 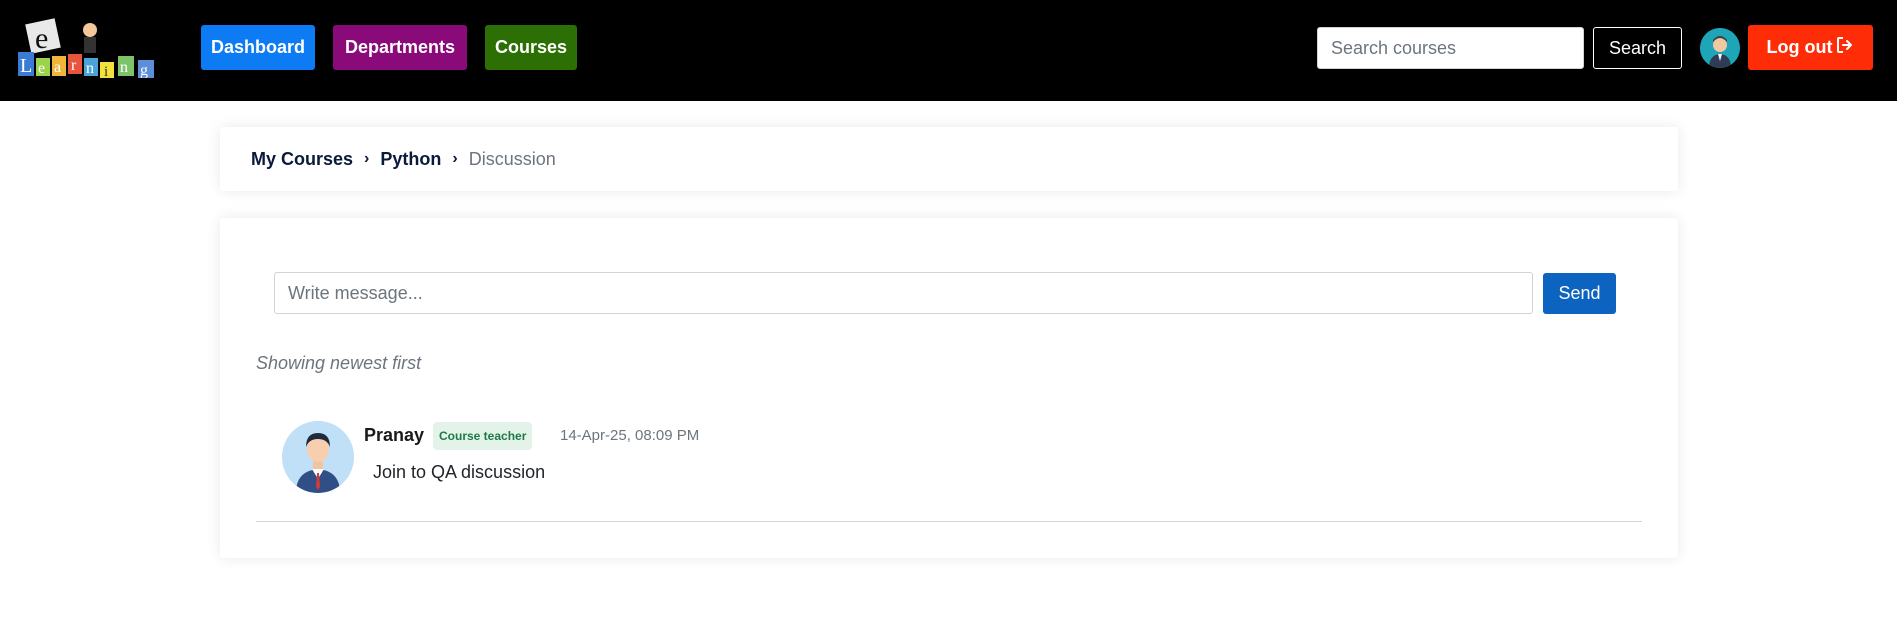 I want to click on search-input, so click(x=1450, y=48).